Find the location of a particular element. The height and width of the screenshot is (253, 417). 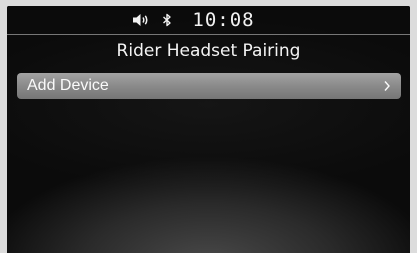

bluetooth-icon is located at coordinates (167, 20).